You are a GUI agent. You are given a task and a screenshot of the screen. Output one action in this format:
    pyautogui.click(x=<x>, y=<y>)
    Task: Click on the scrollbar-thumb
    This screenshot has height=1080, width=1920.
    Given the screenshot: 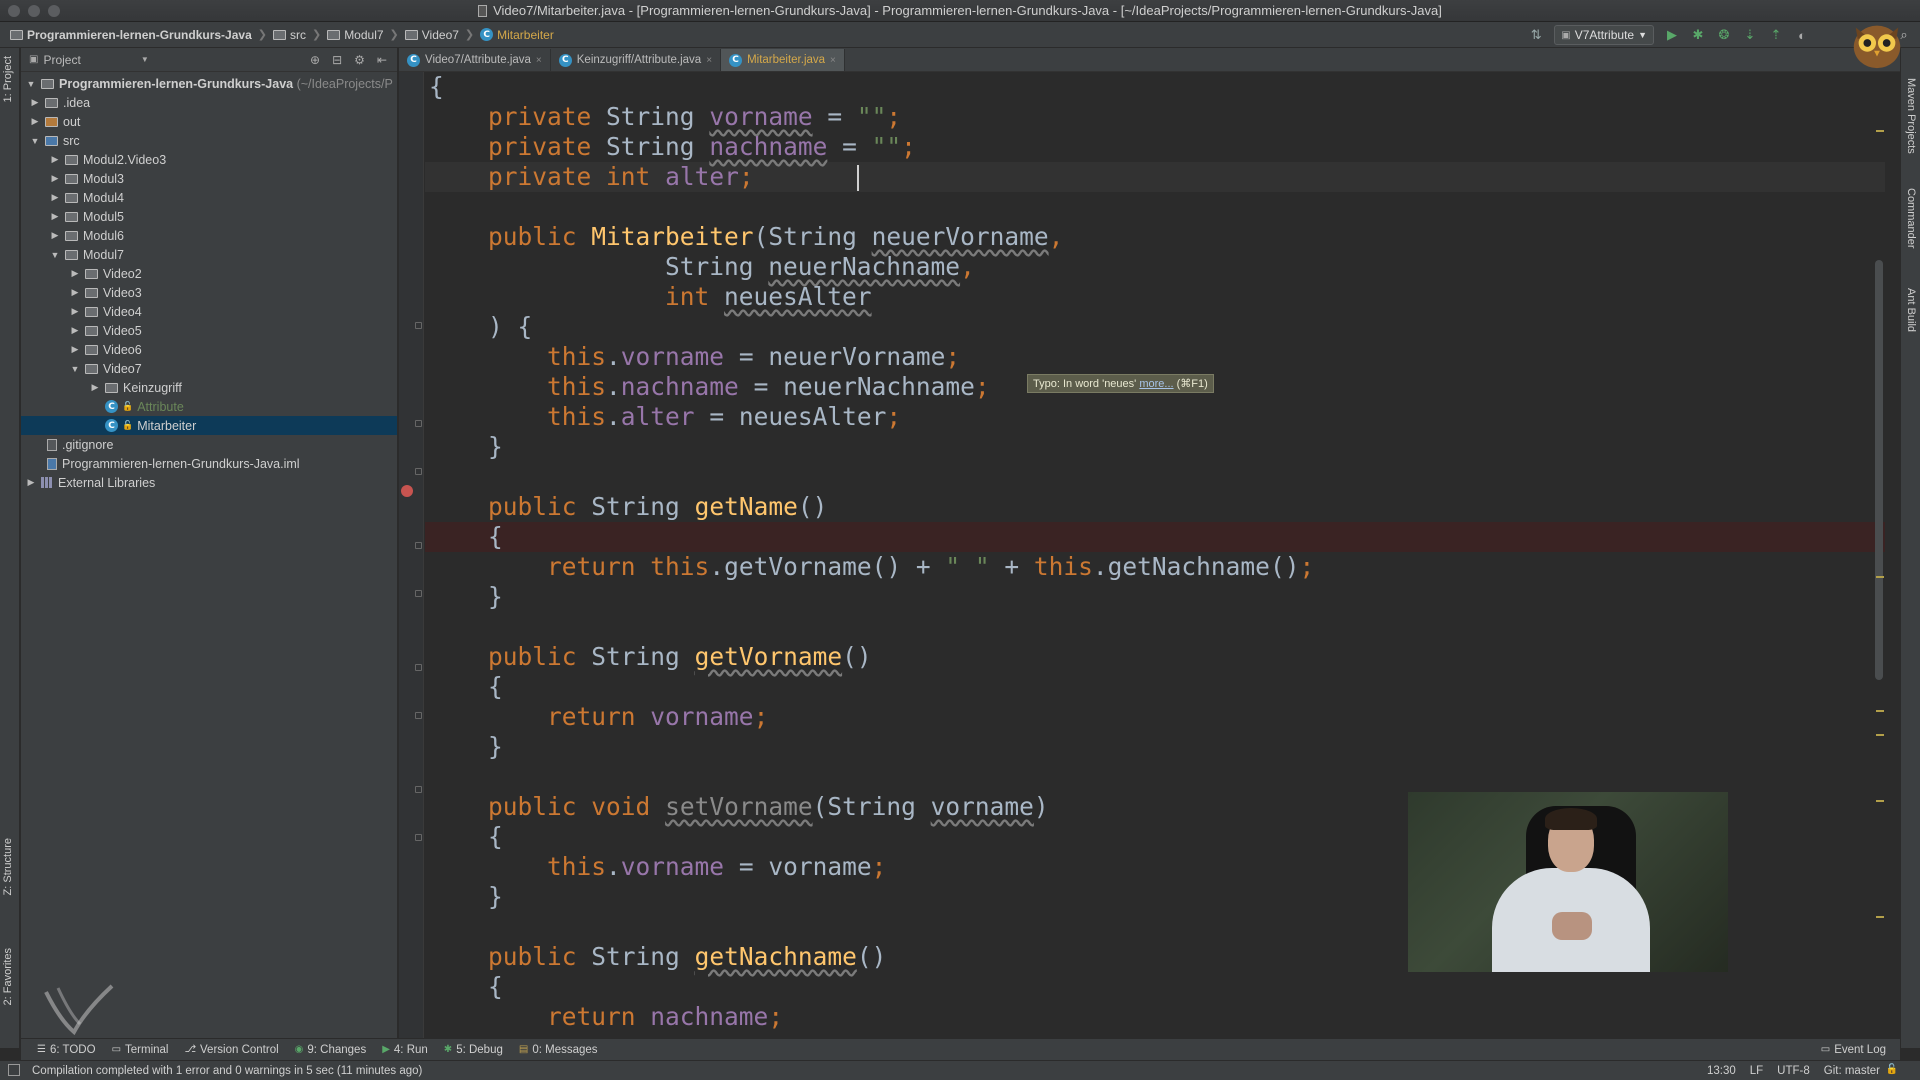 What is the action you would take?
    pyautogui.click(x=1879, y=470)
    